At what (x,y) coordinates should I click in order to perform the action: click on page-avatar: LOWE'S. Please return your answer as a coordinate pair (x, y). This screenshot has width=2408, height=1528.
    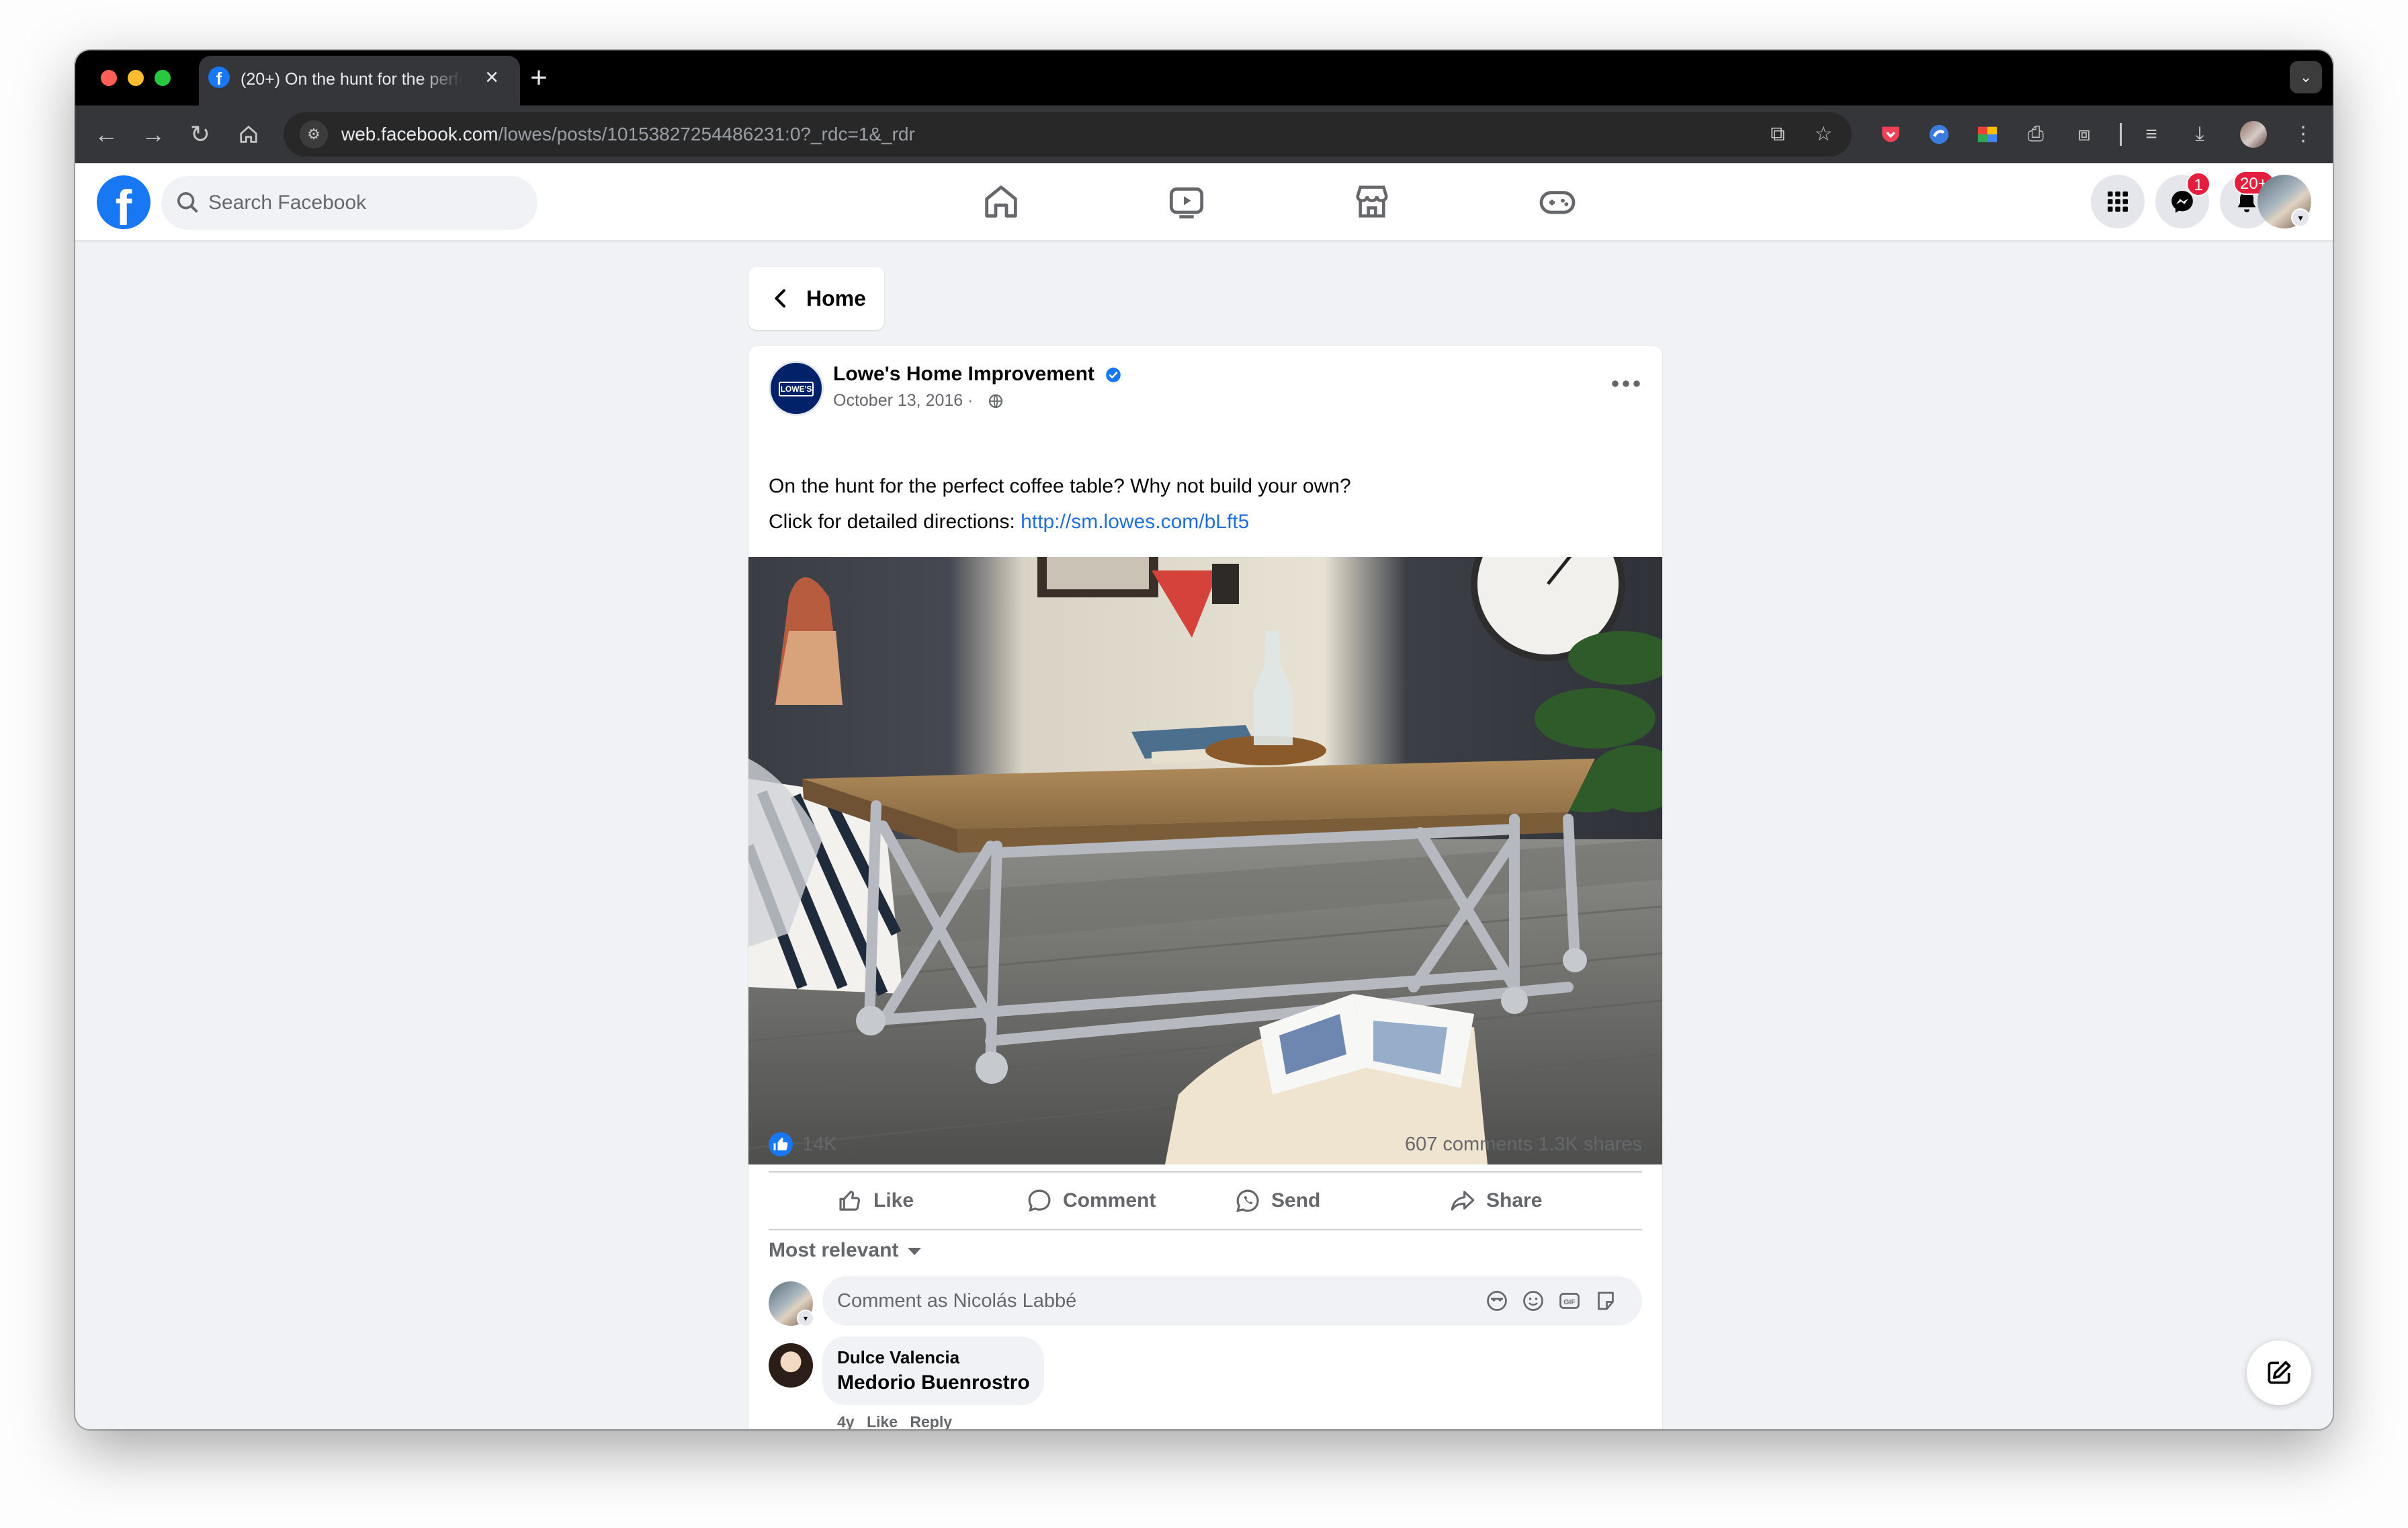
    Looking at the image, I should click on (796, 388).